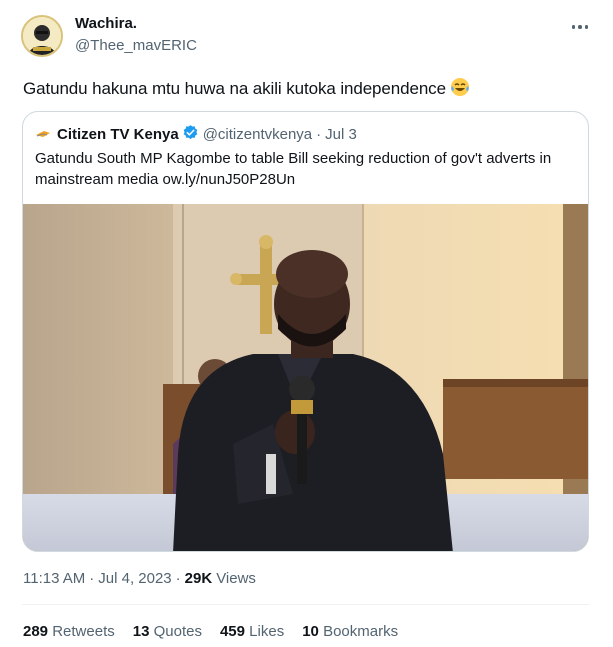 This screenshot has width=613, height=647. I want to click on stat-count: 289, so click(36, 631).